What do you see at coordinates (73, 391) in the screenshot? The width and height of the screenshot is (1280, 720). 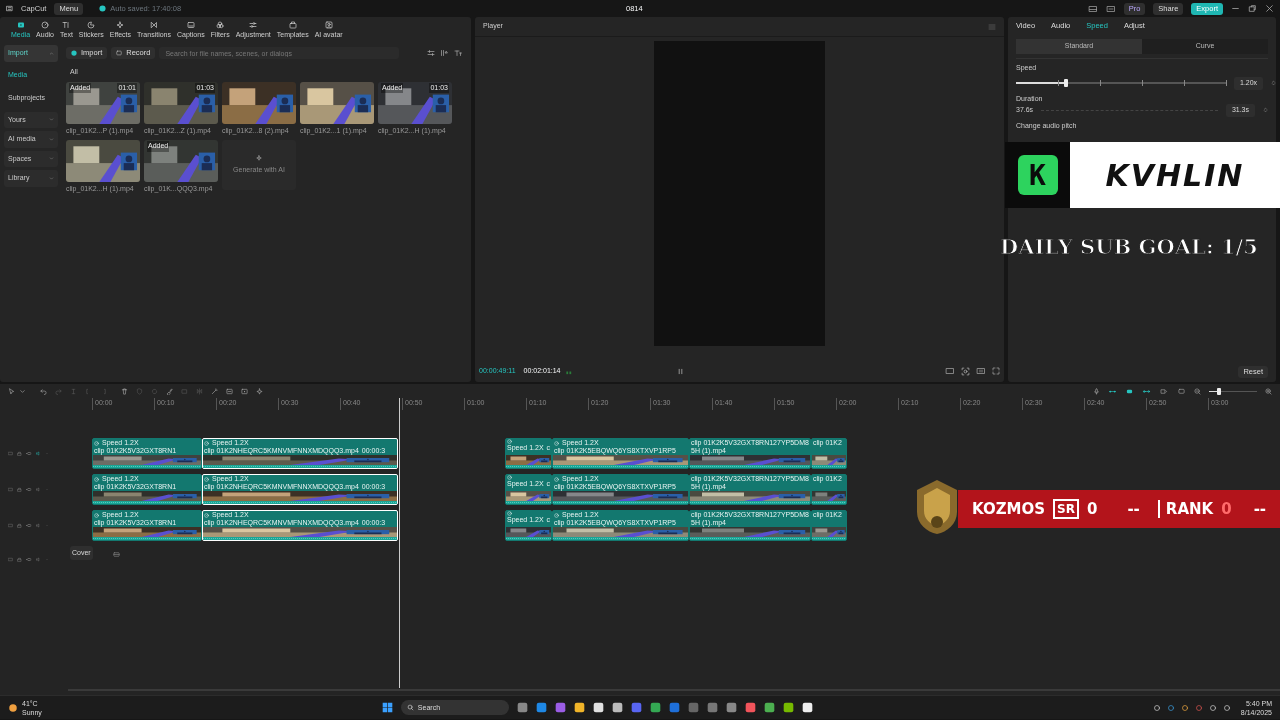 I see `split-icon` at bounding box center [73, 391].